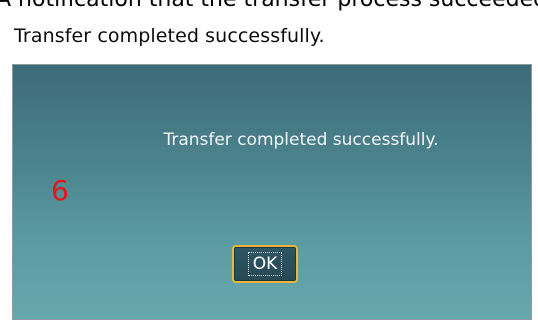 This screenshot has width=538, height=329. Describe the element at coordinates (60, 190) in the screenshot. I see `step-number-marker: 6` at that location.